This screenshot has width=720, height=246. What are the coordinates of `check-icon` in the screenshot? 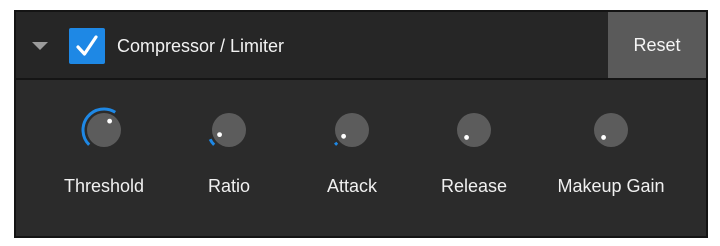 It's located at (87, 45).